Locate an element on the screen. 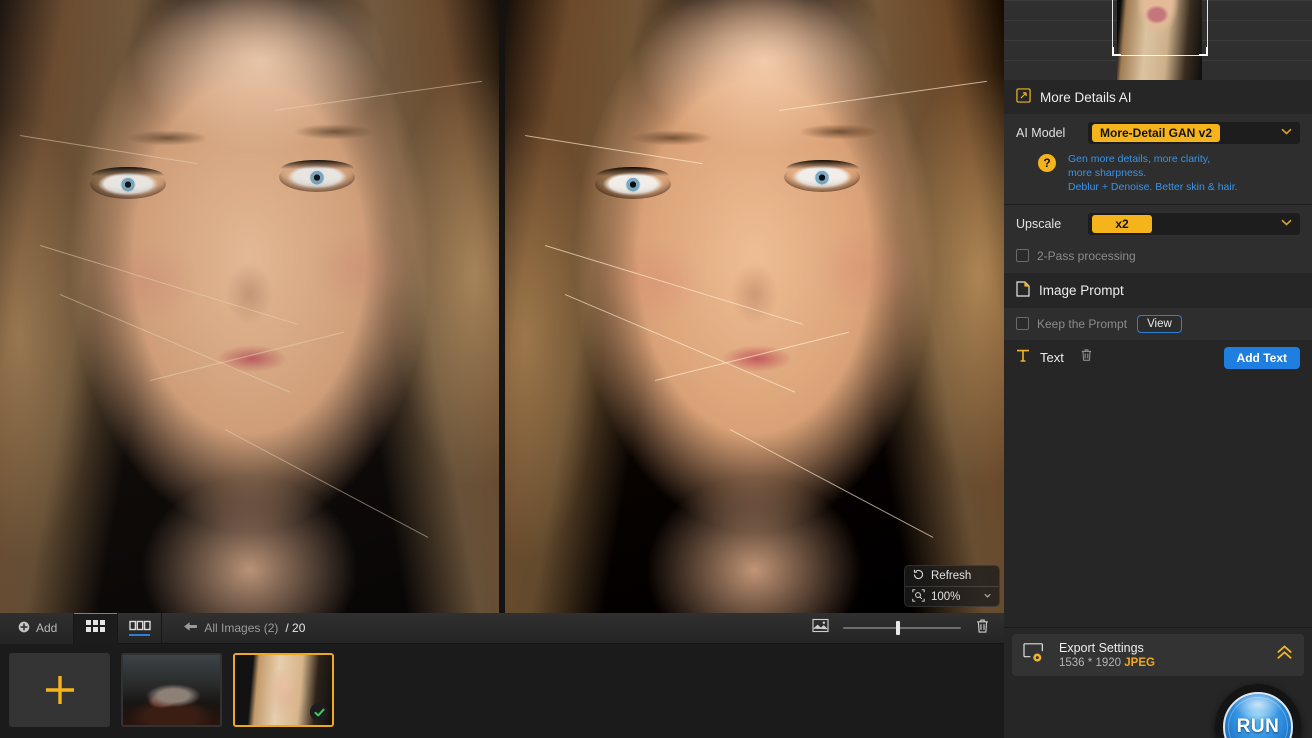  all-images-label: All Images (2) is located at coordinates (241, 628).